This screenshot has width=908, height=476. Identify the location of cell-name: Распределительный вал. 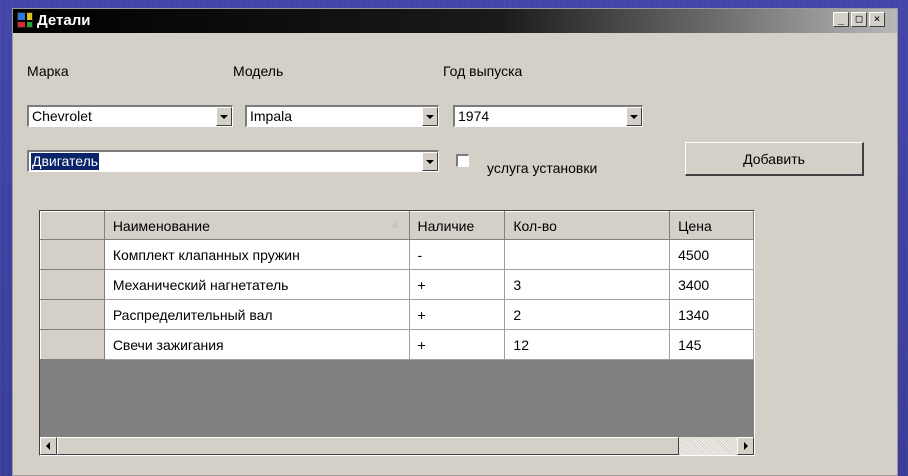
(256, 314).